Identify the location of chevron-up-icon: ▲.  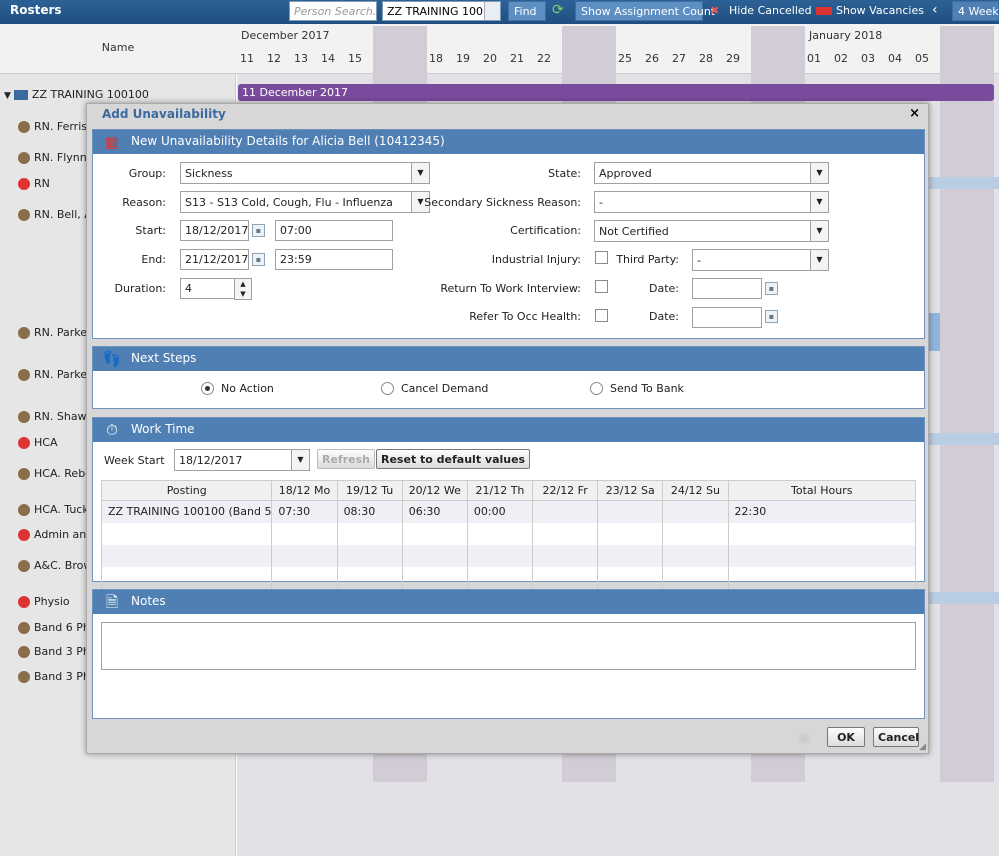
(243, 284).